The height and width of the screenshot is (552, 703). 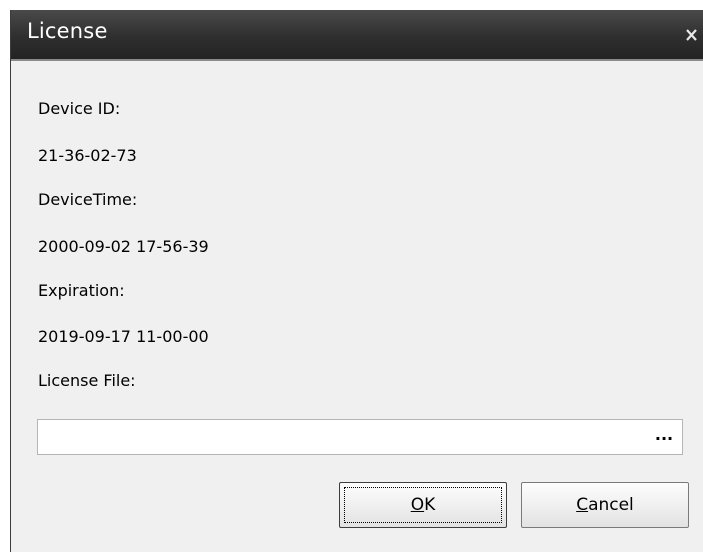 I want to click on cancel-mnemonic: C, so click(x=582, y=505).